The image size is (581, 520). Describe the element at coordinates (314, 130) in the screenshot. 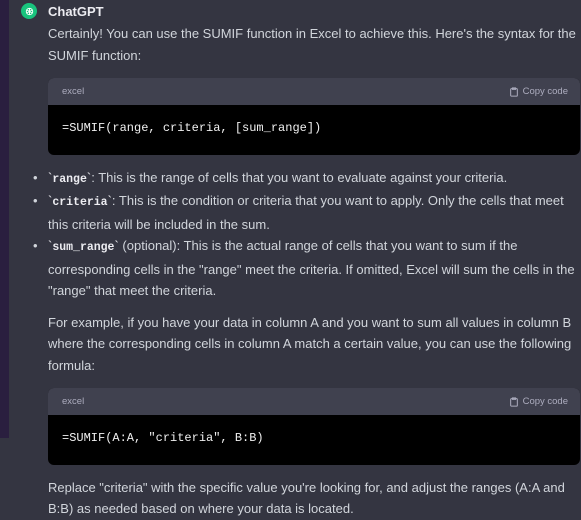

I see `code-text: =SUMIF(range, criteria, [sum_range])` at that location.